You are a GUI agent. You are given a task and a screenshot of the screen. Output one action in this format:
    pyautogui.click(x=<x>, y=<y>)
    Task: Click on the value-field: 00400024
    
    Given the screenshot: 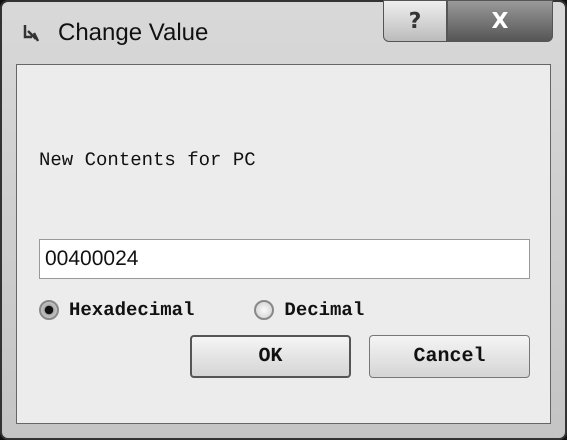 What is the action you would take?
    pyautogui.click(x=284, y=259)
    